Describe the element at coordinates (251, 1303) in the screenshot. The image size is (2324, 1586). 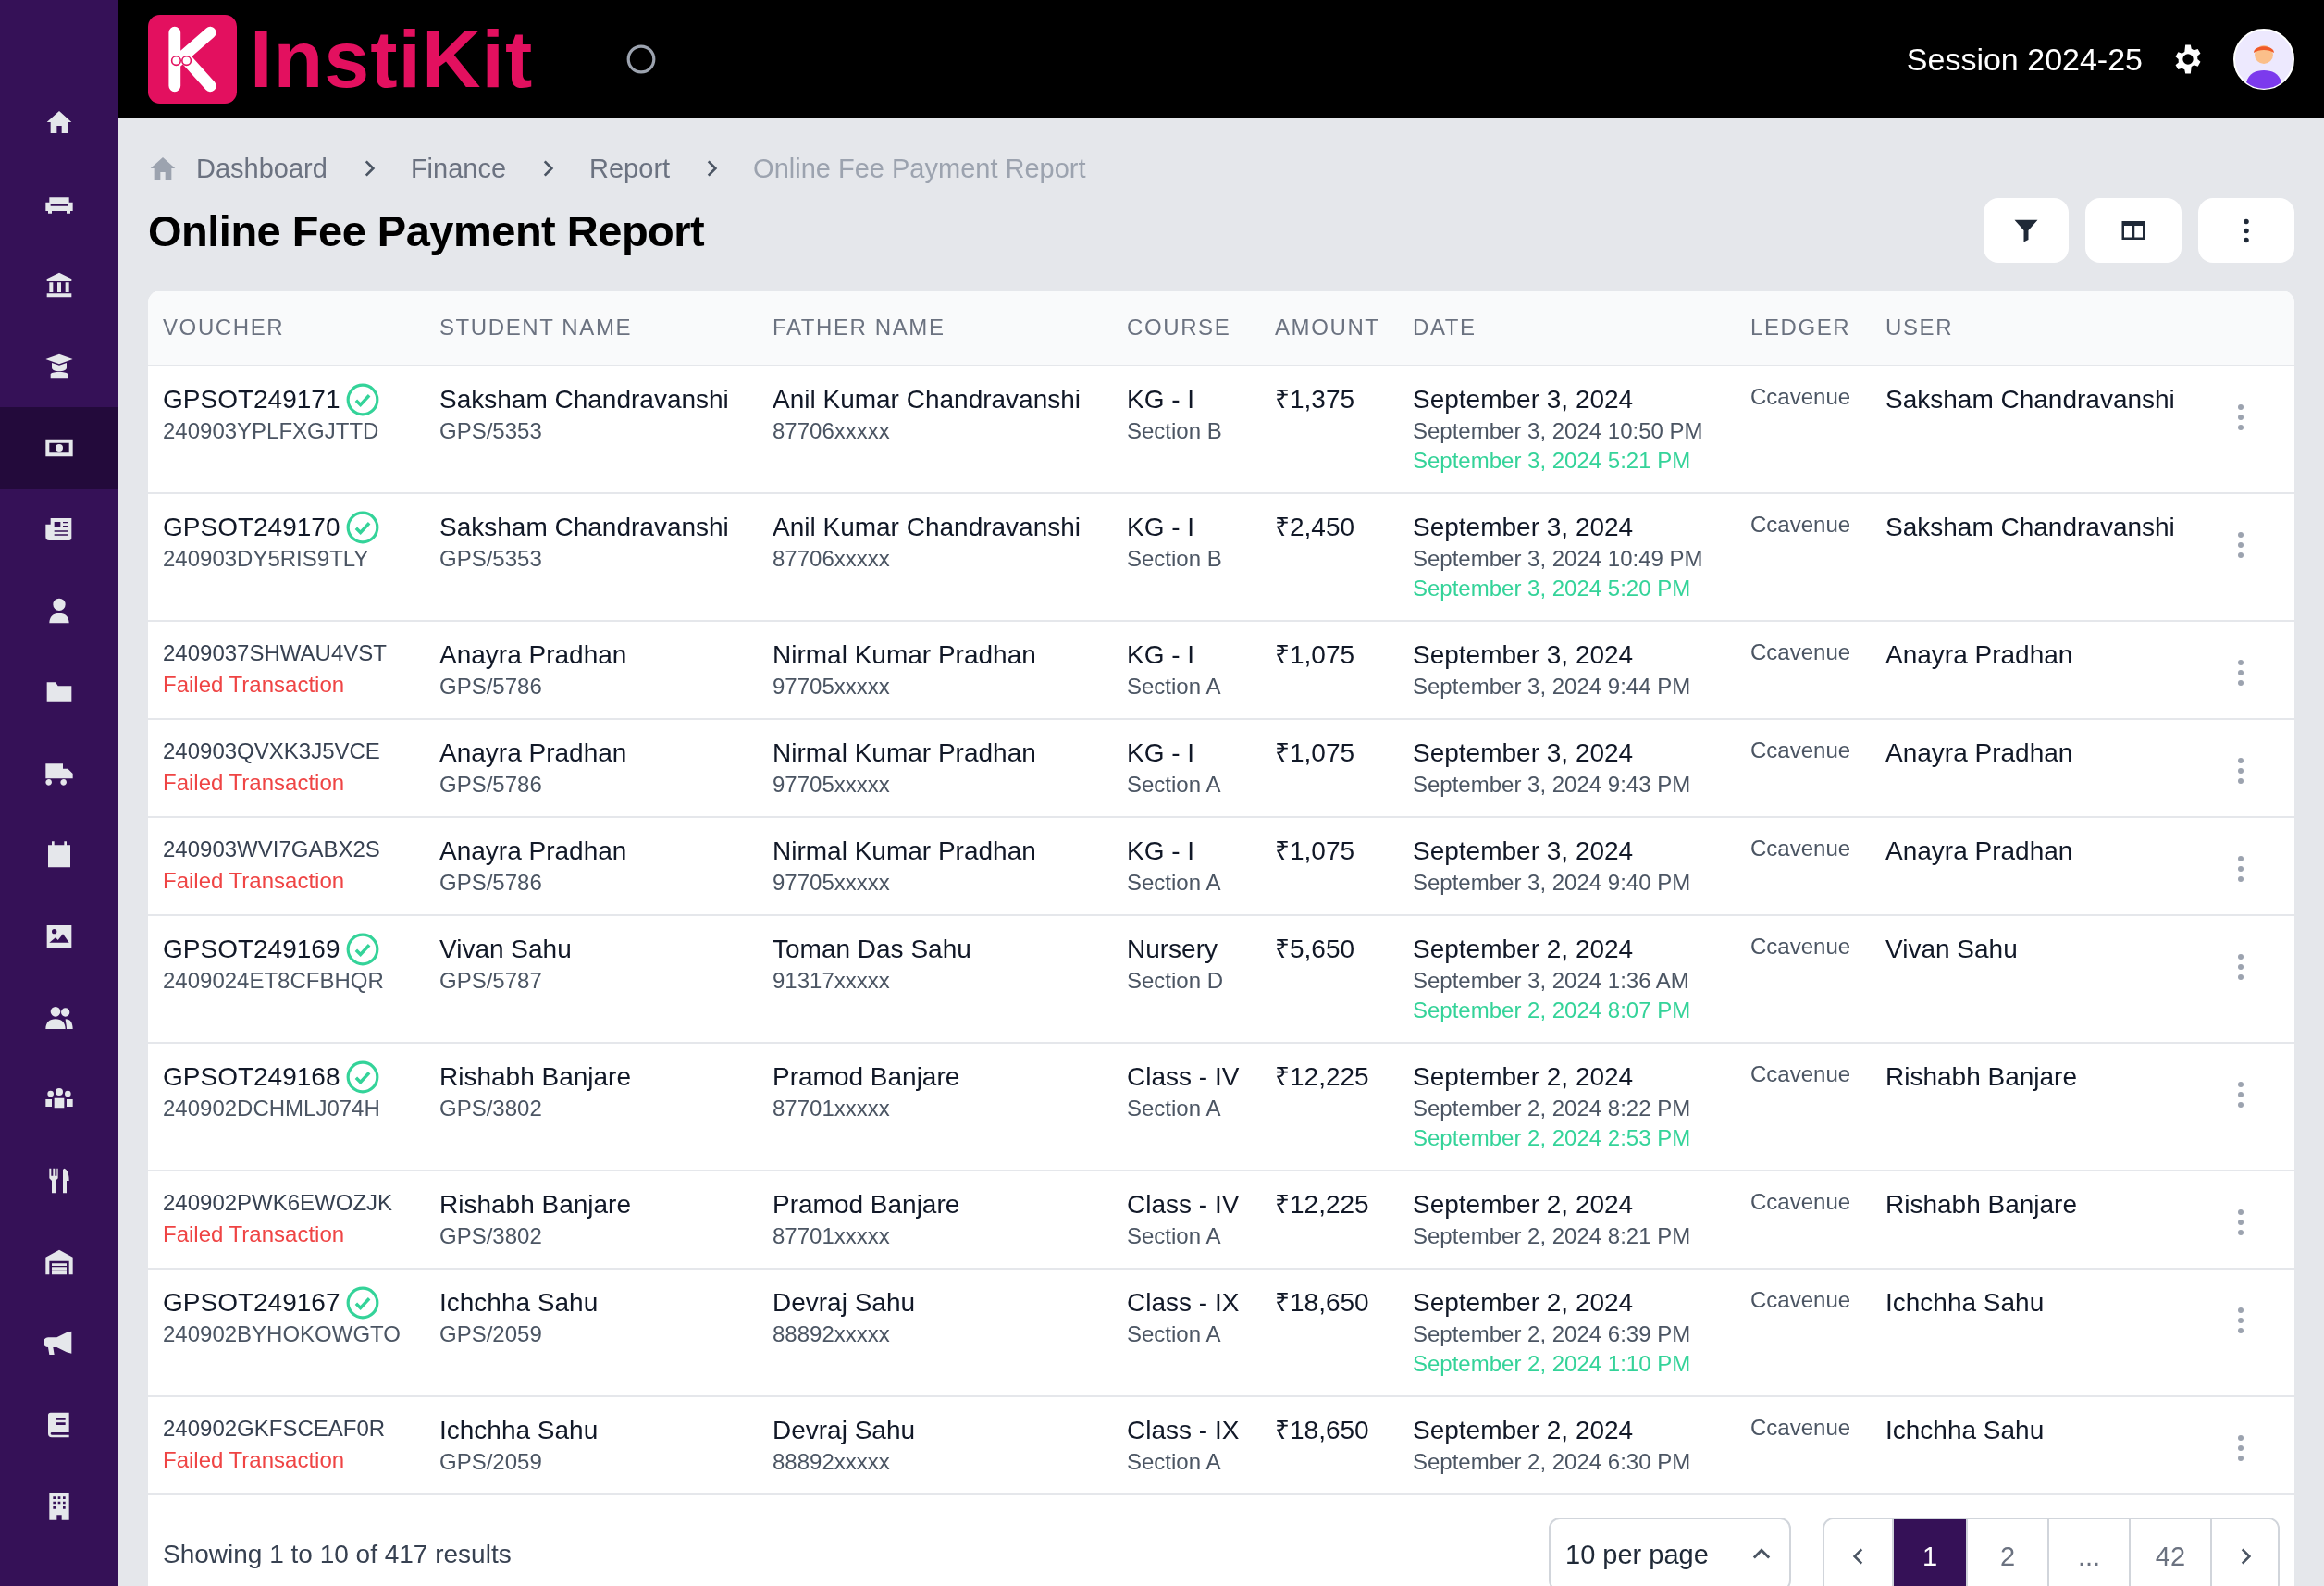
I see `voucher-number: GPSOT249167` at that location.